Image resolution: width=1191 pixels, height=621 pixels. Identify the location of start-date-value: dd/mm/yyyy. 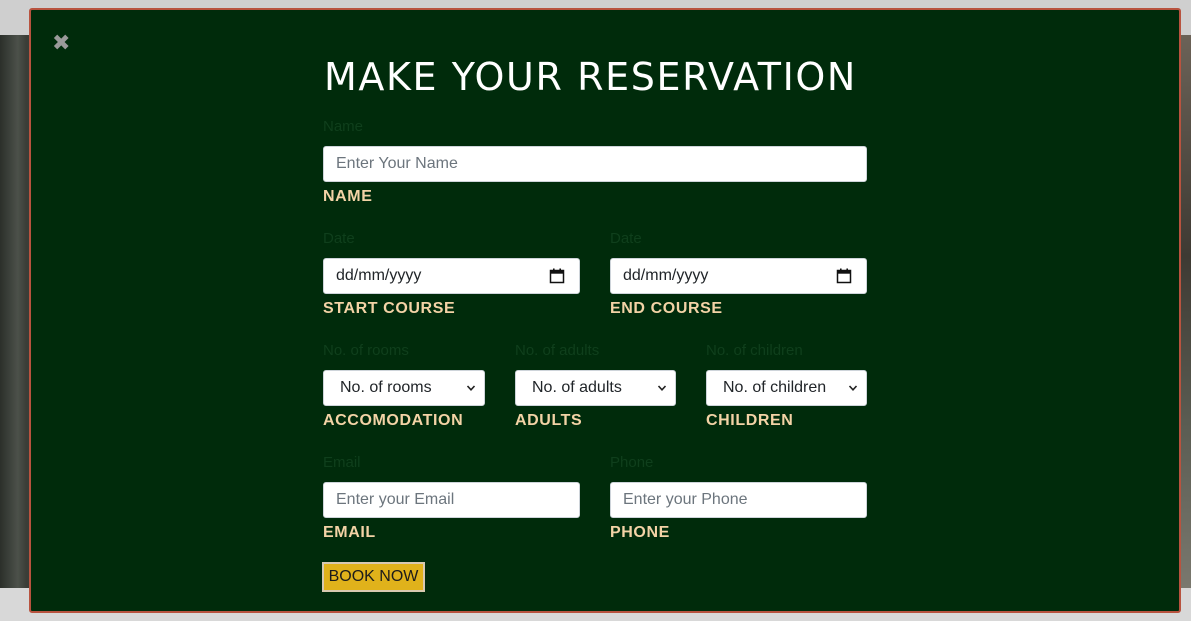
(379, 275).